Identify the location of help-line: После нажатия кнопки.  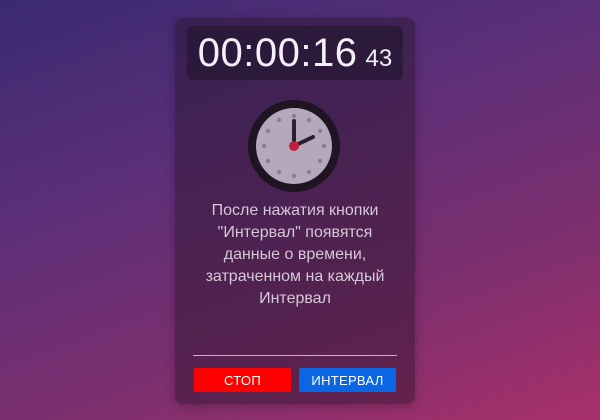
(295, 210).